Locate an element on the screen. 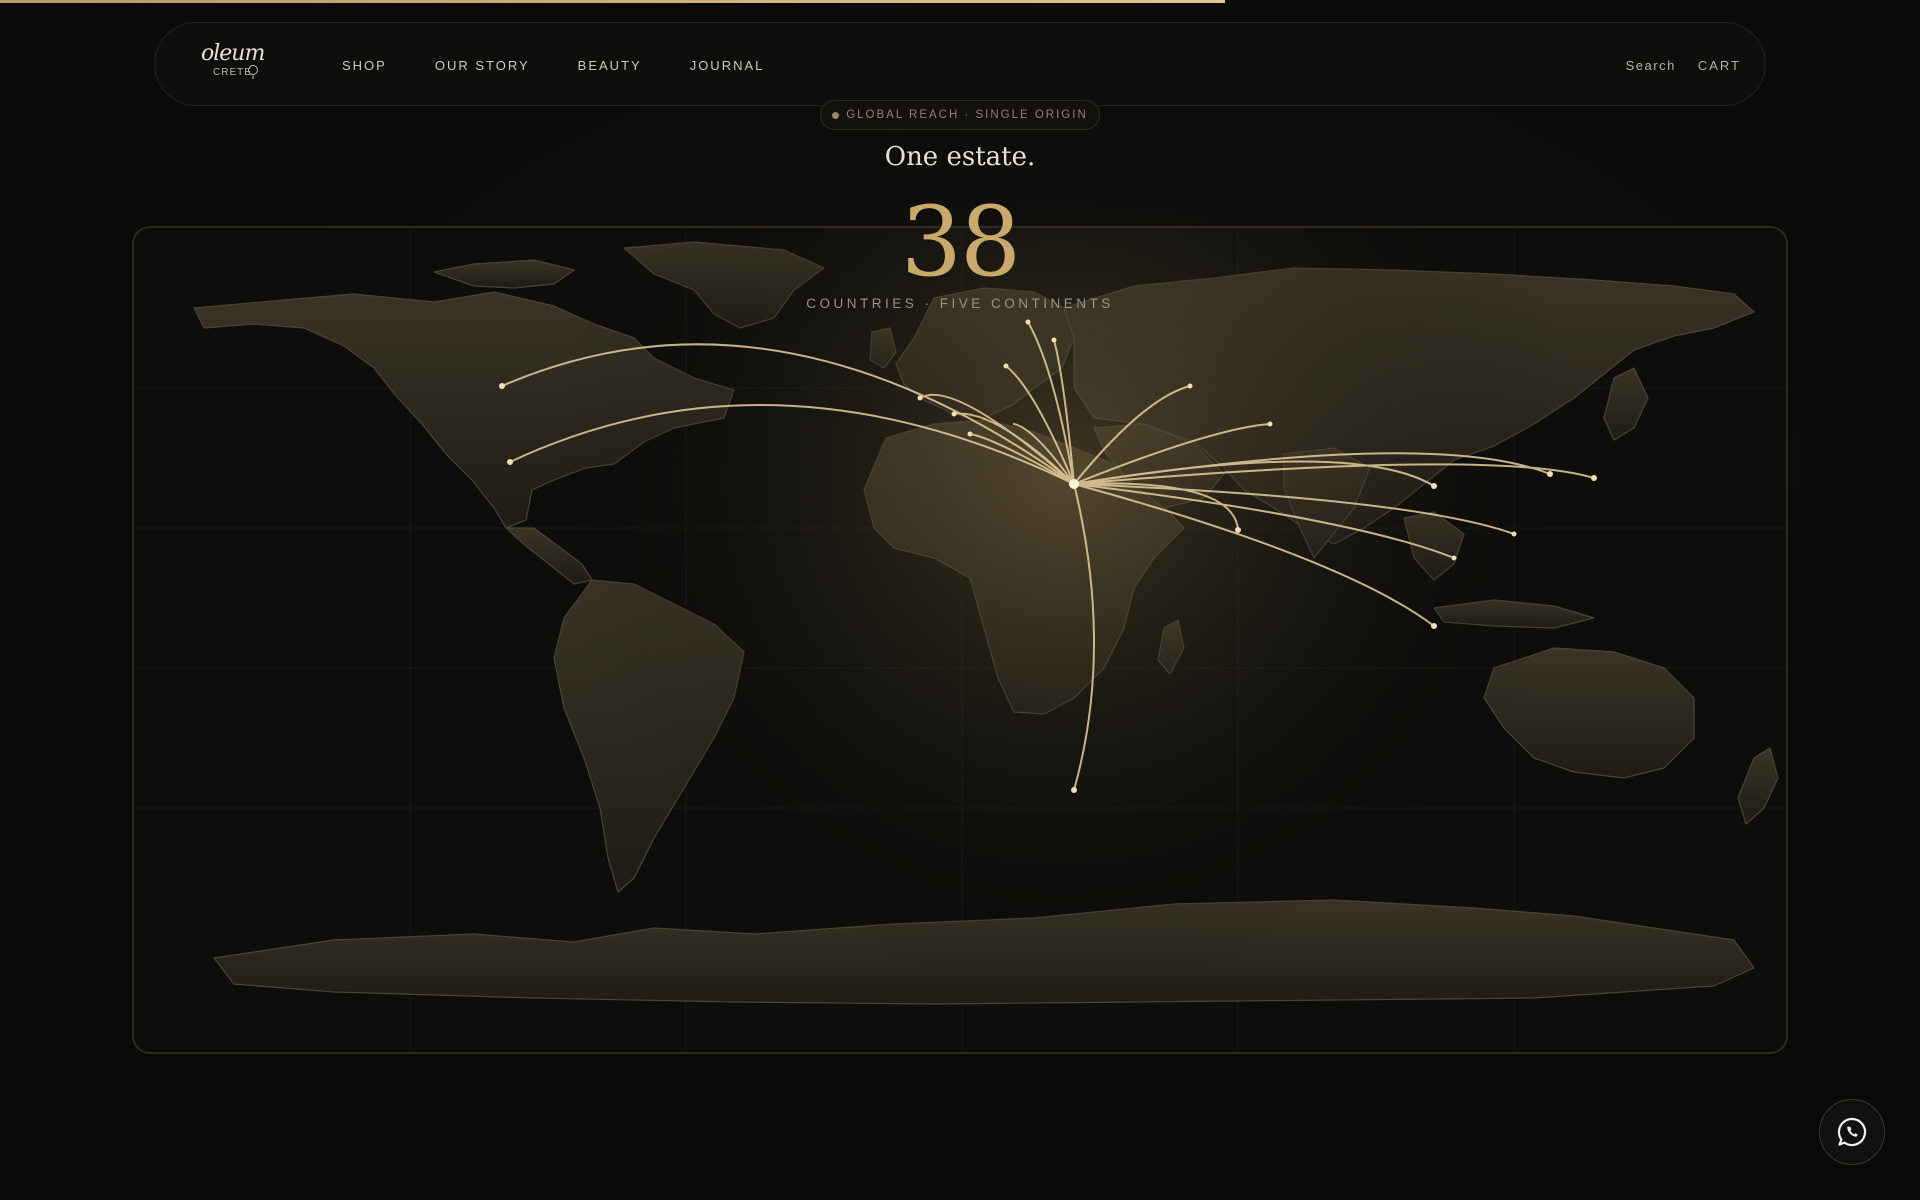 The height and width of the screenshot is (1200, 1920). whatsapp-icon is located at coordinates (1852, 1132).